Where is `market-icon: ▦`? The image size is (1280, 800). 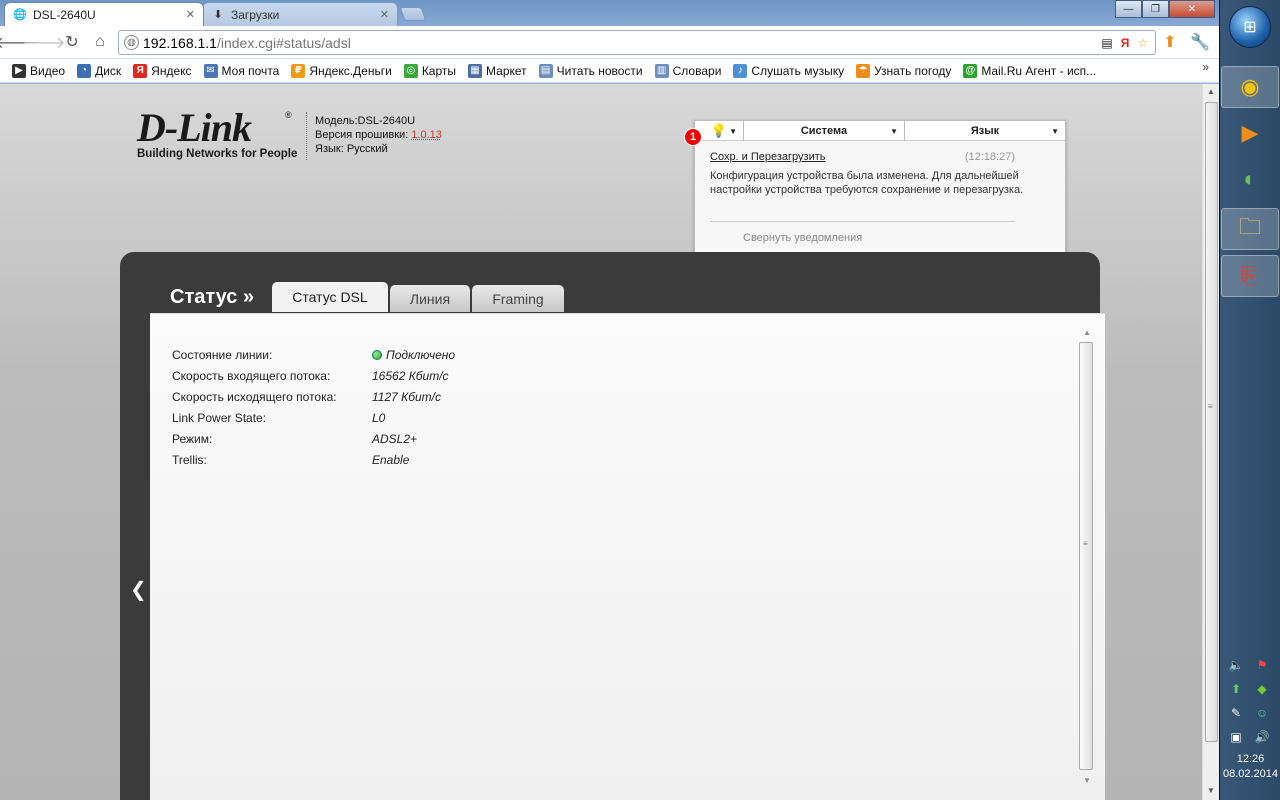 market-icon: ▦ is located at coordinates (475, 70).